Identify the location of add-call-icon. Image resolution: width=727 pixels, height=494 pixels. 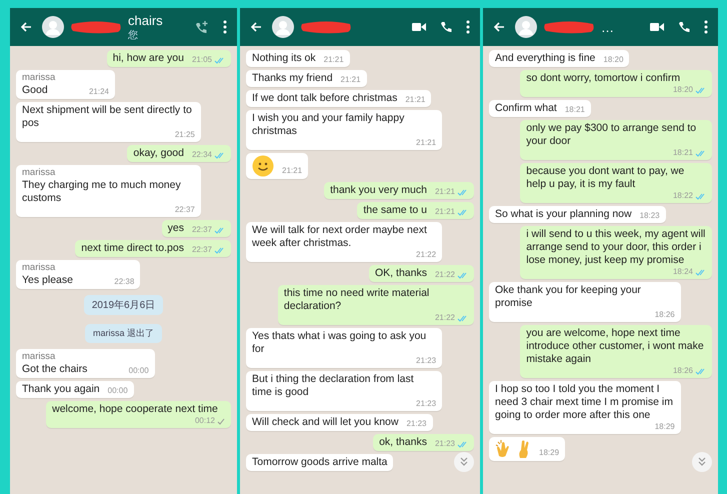
(202, 27).